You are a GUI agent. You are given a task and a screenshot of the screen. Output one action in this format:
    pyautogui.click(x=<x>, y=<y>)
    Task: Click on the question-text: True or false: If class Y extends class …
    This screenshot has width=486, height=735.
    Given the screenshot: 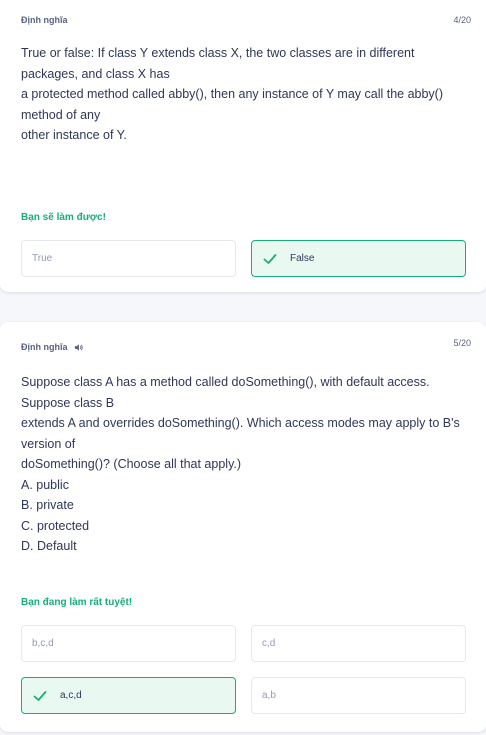 What is the action you would take?
    pyautogui.click(x=232, y=94)
    